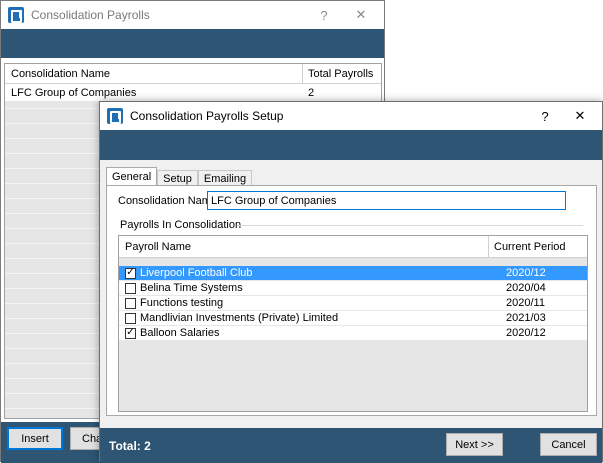 This screenshot has width=603, height=463. I want to click on dialog-footer-band: Total: 2 Next >> Cancel, so click(351, 445).